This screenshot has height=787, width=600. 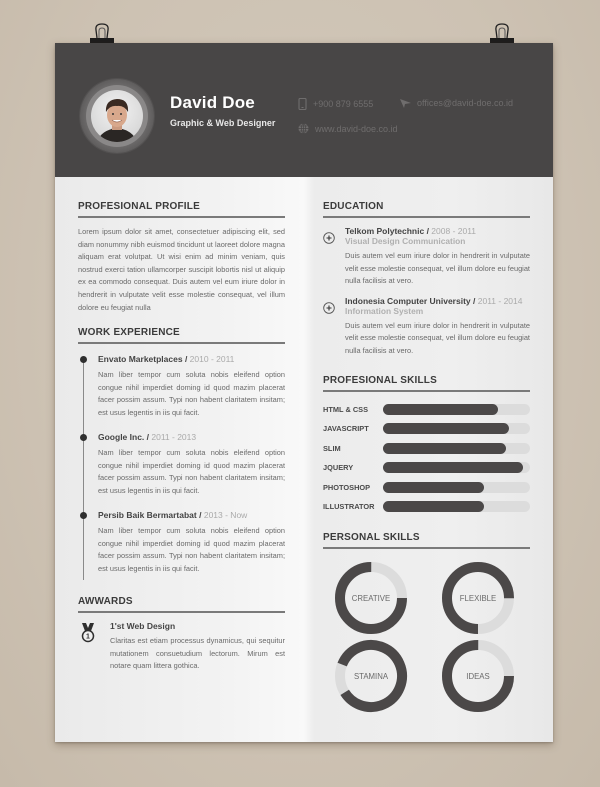 What do you see at coordinates (426, 383) in the screenshot?
I see `skills-heading: PROFESIONAL SKILLS` at bounding box center [426, 383].